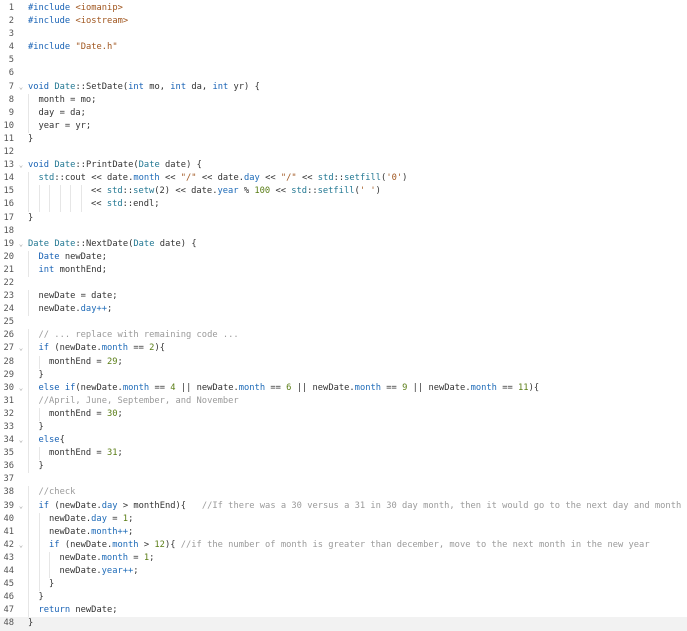 This screenshot has height=631, width=687. I want to click on code-line: 43 newDate.month = 1;, so click(343, 558).